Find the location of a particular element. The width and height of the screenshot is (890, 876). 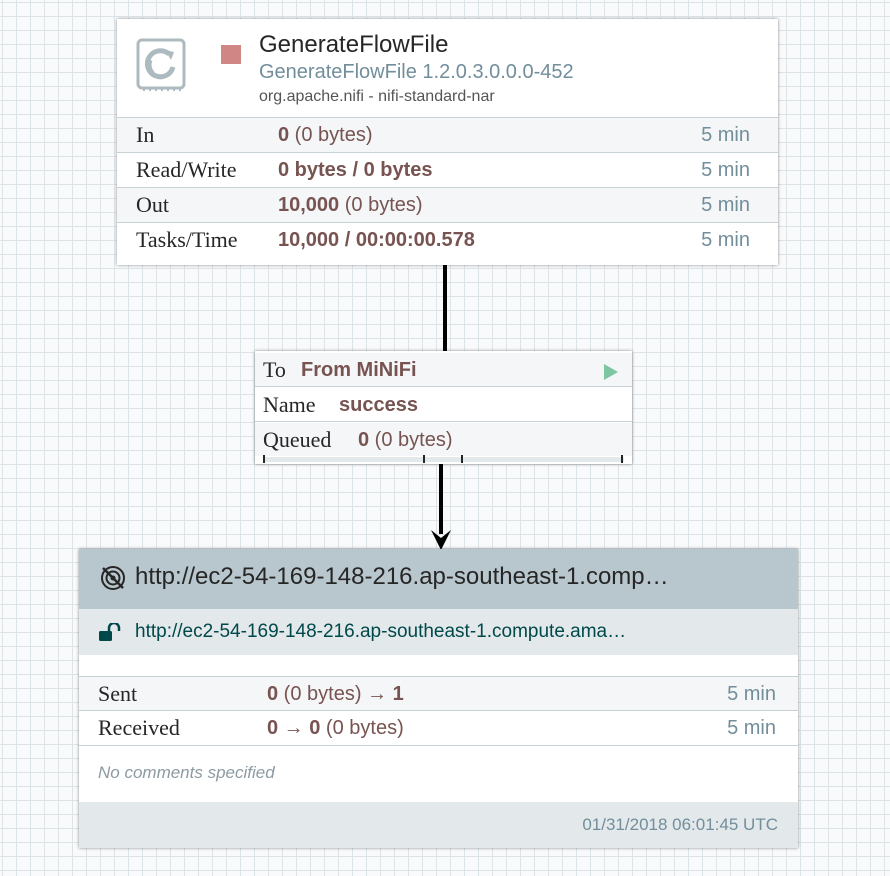

queued-value: 0 (0 bytes) is located at coordinates (405, 440).